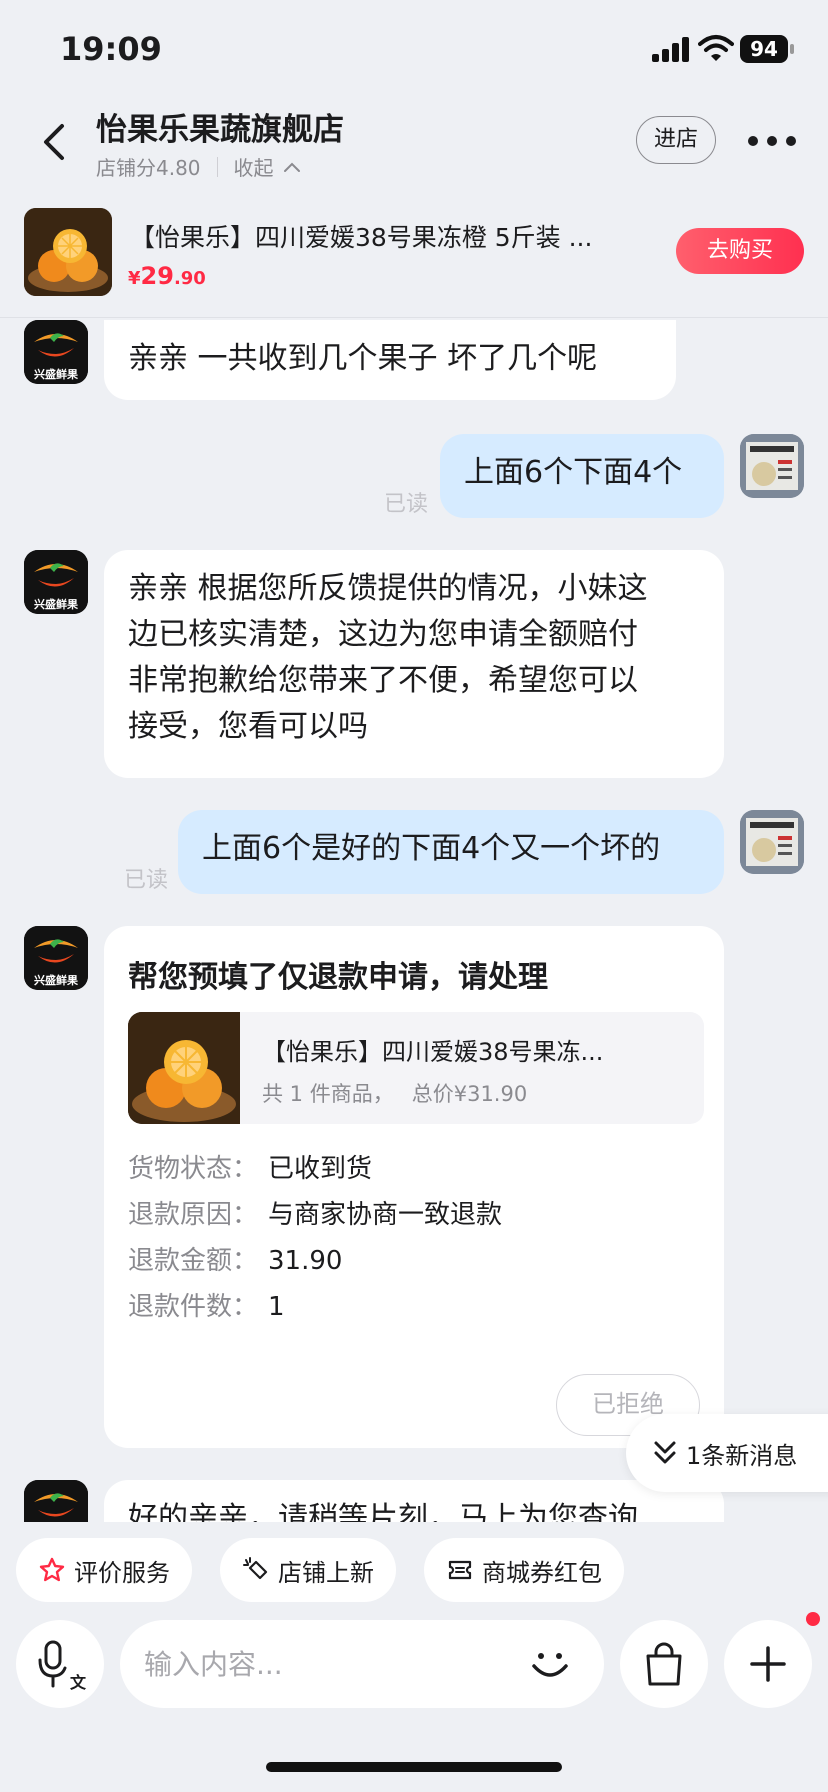 The image size is (828, 1792). I want to click on message-input-wrapper, so click(362, 1664).